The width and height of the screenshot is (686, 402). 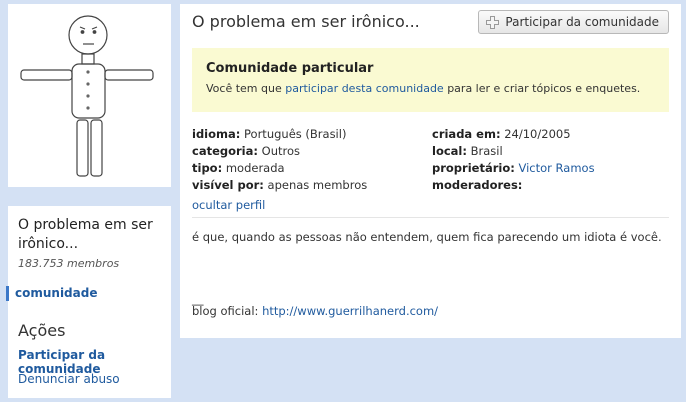 What do you see at coordinates (246, 88) in the screenshot?
I see `notice-text-before: Você tem que` at bounding box center [246, 88].